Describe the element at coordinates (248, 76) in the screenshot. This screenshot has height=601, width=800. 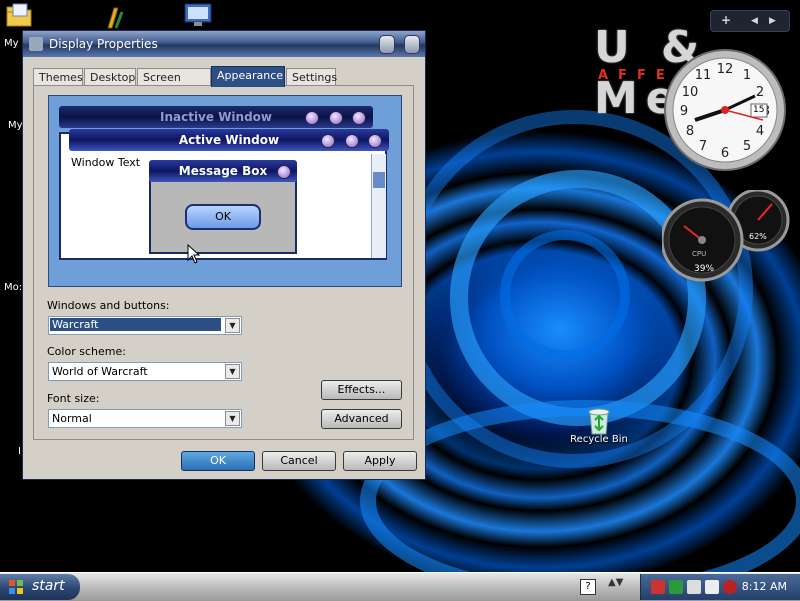
I see `tab-appearance: Appearance` at that location.